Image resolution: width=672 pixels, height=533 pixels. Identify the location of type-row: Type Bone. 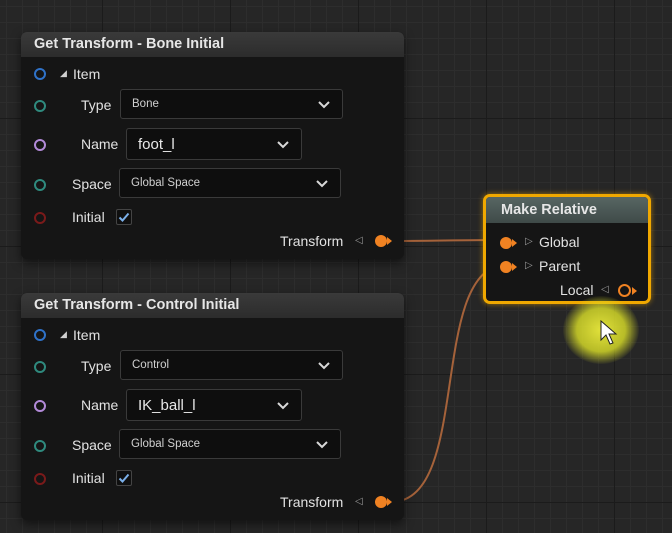
(212, 105).